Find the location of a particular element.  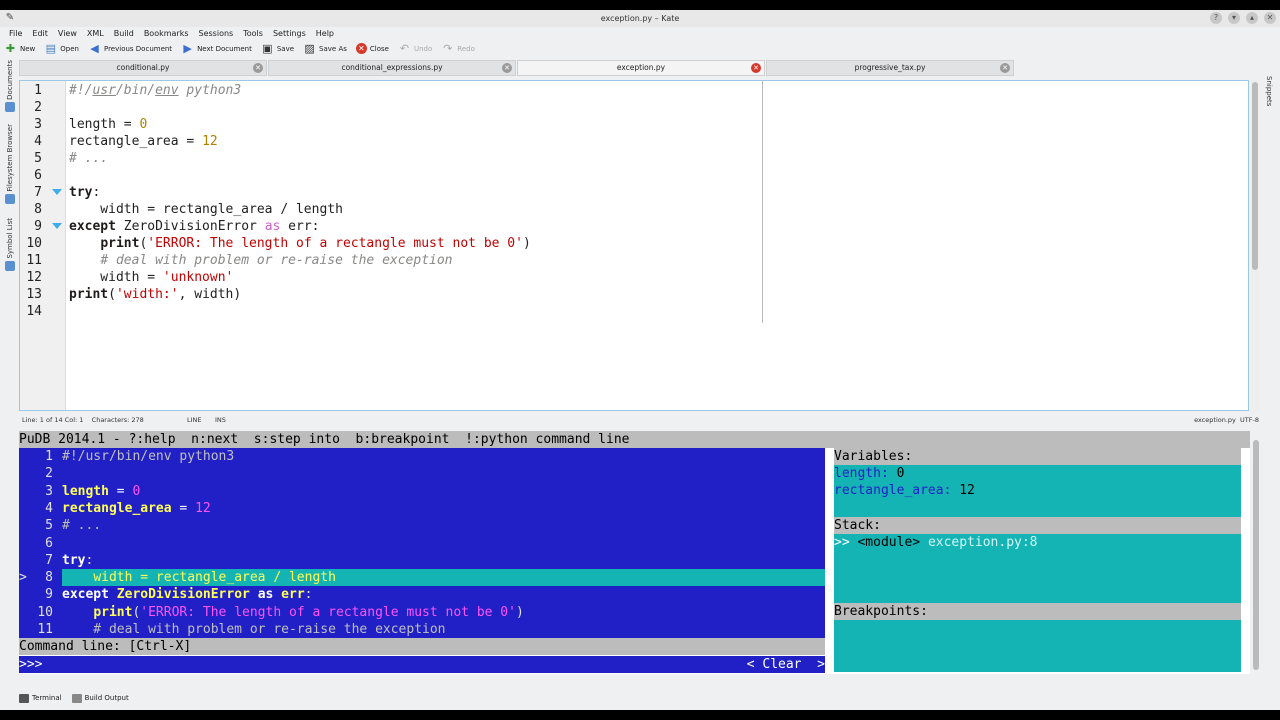

menu-bookmarks: Bookmarks is located at coordinates (166, 33).